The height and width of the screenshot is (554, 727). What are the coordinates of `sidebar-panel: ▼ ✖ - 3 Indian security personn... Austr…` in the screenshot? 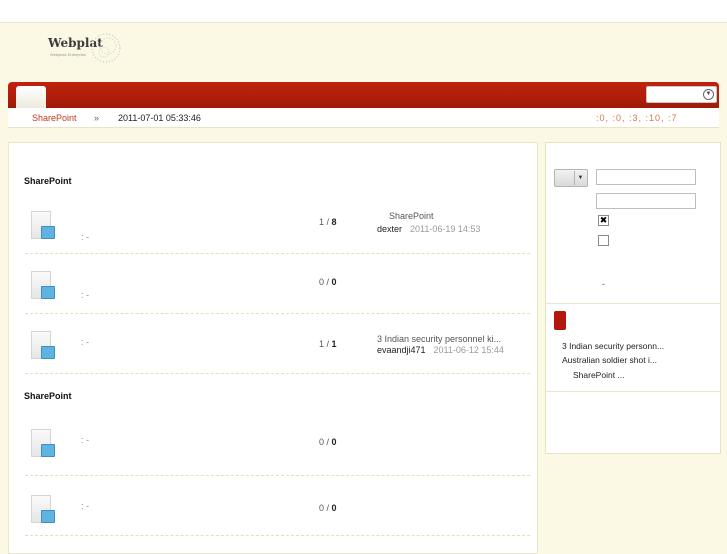 It's located at (633, 298).